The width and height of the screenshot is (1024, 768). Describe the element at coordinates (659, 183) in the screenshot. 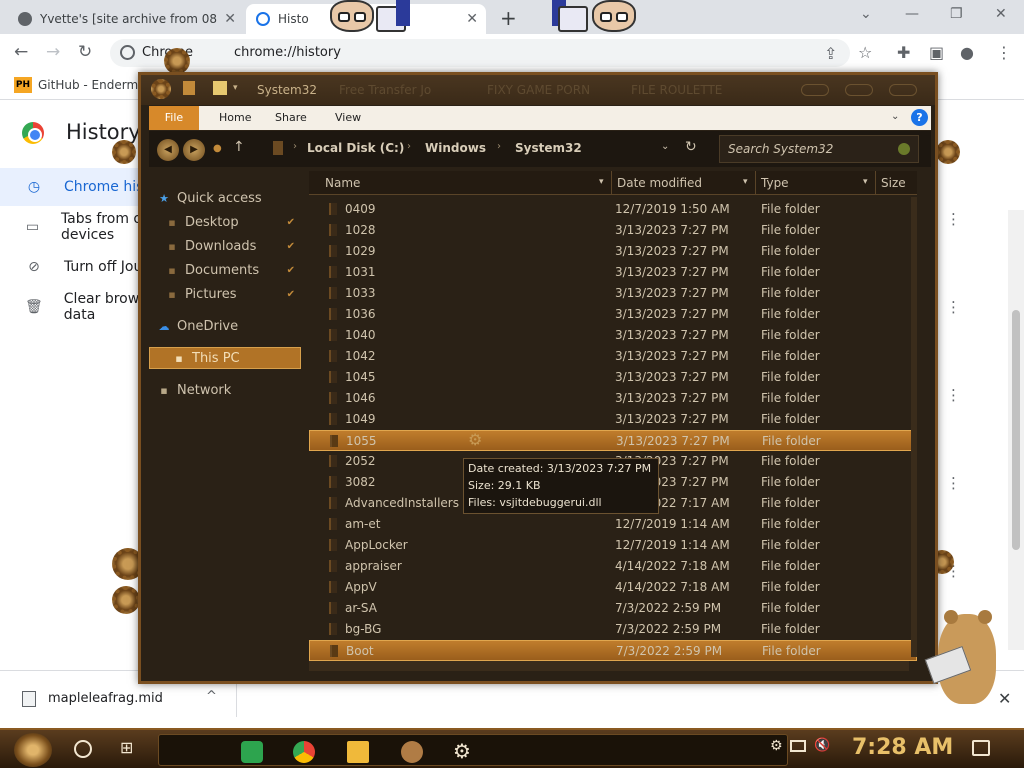

I see `column-header-date: Date modified` at that location.